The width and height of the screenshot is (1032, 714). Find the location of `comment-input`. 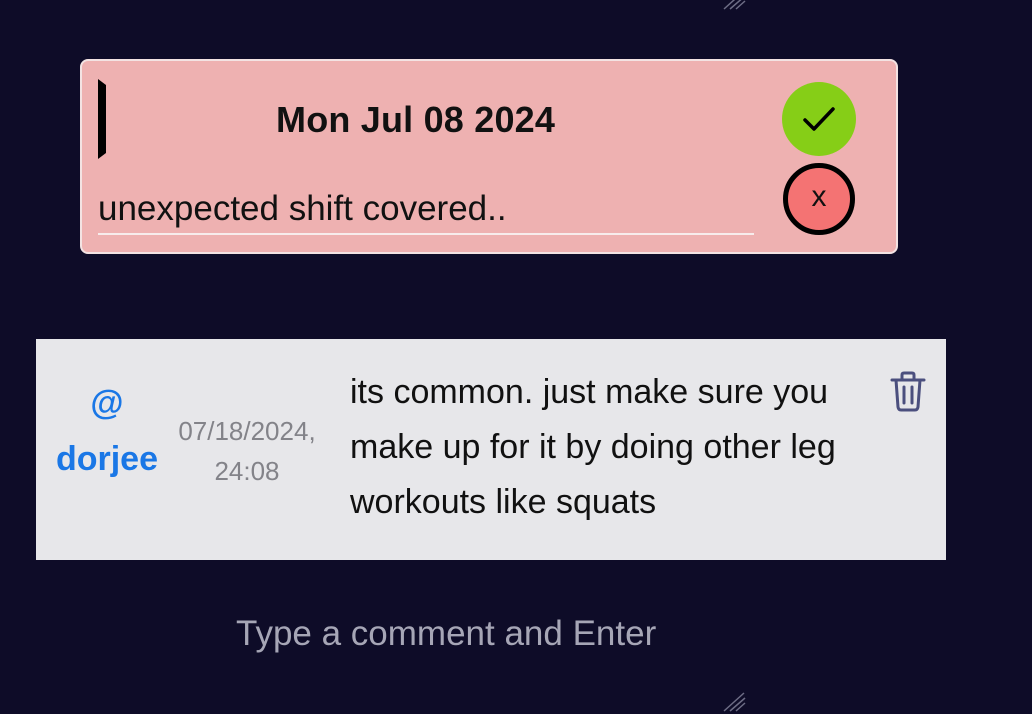

comment-input is located at coordinates (536, 634).